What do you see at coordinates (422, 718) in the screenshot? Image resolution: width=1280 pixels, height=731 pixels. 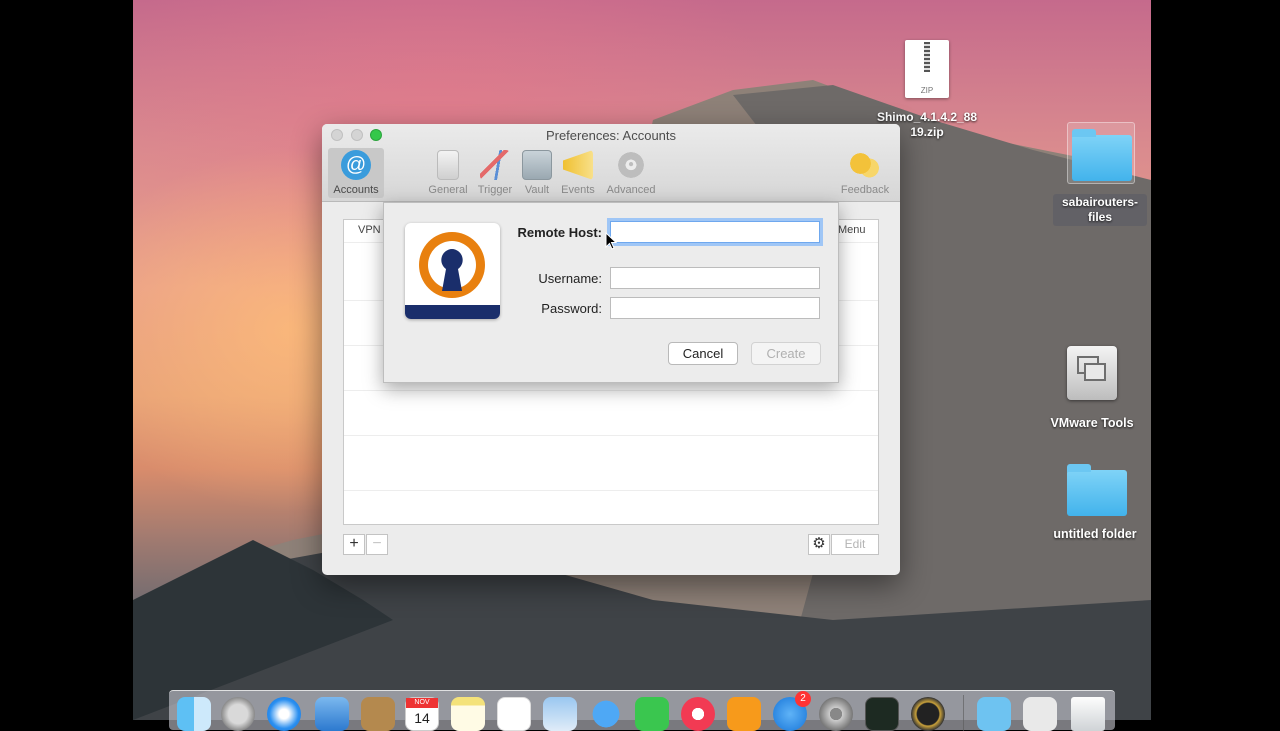 I see `calendar-day: 14` at bounding box center [422, 718].